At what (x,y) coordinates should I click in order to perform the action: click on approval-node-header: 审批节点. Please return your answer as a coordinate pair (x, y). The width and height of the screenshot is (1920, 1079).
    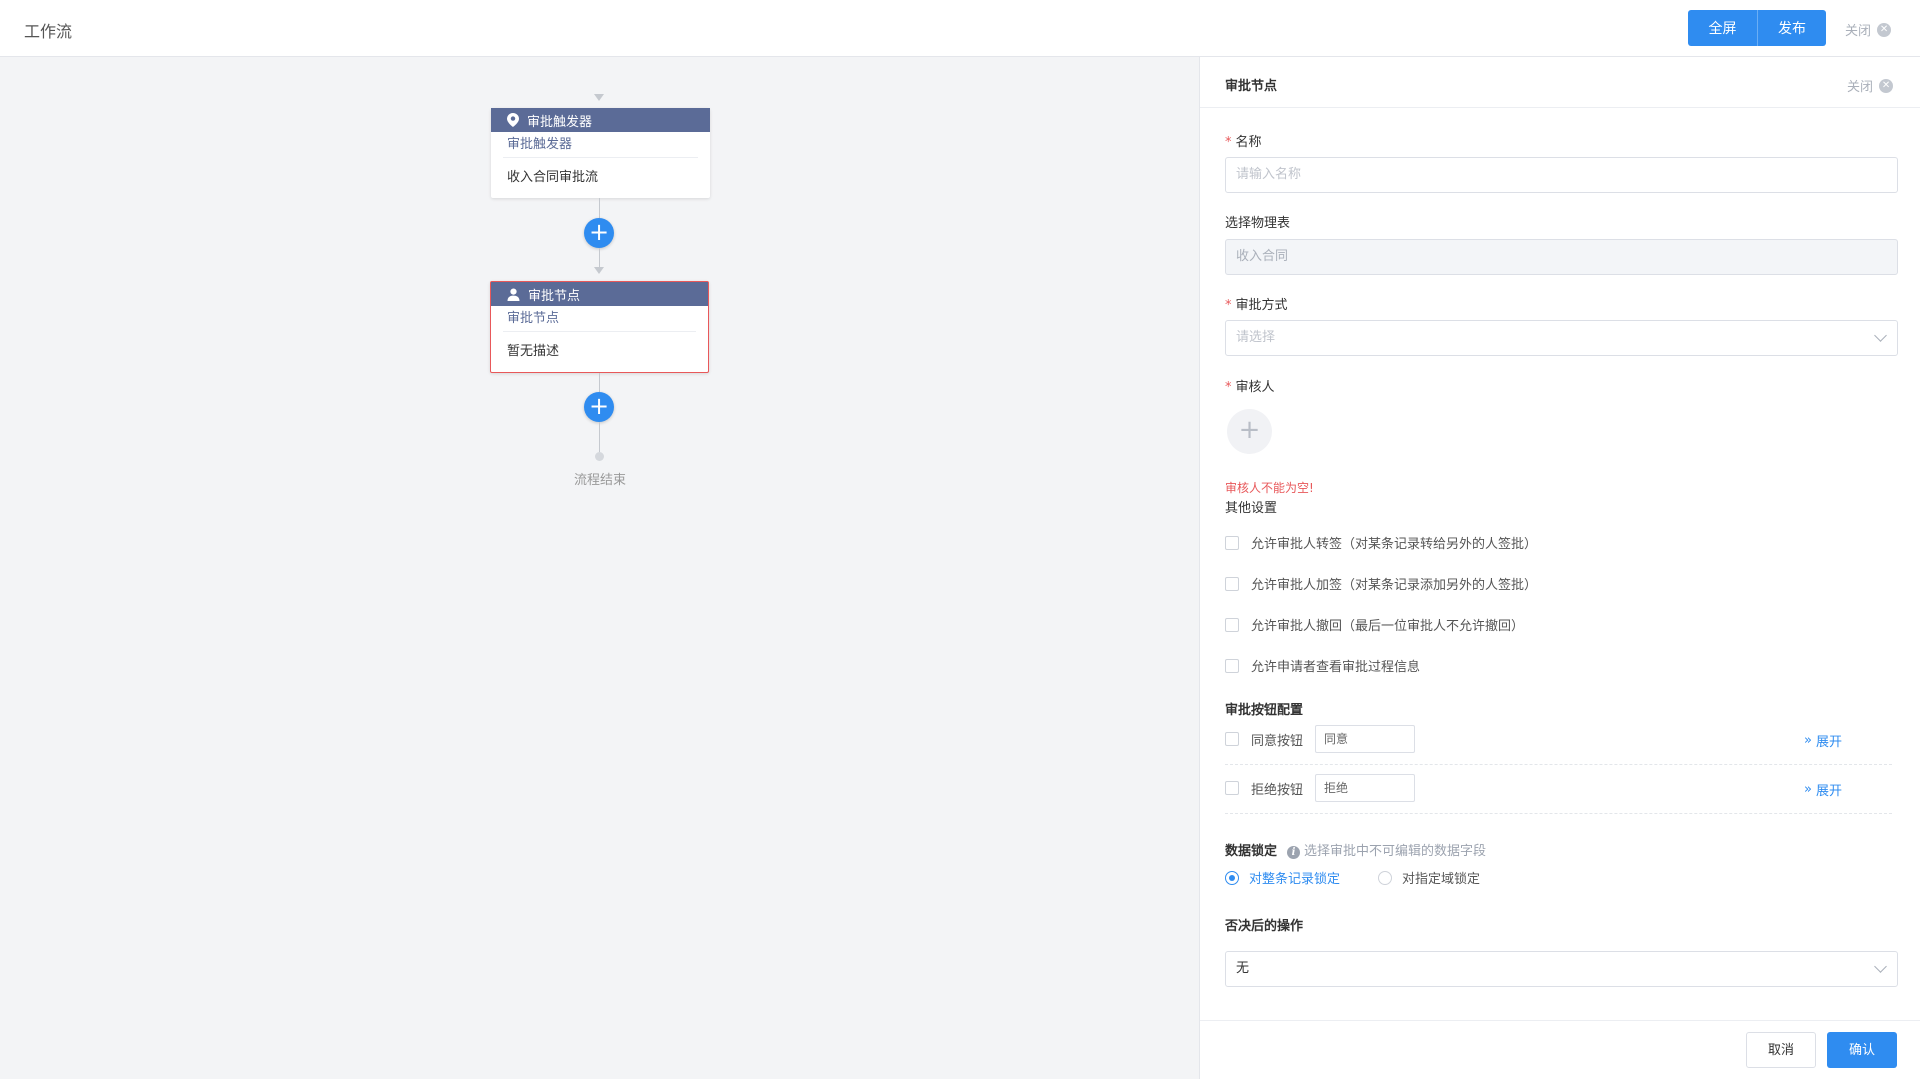
    Looking at the image, I should click on (599, 294).